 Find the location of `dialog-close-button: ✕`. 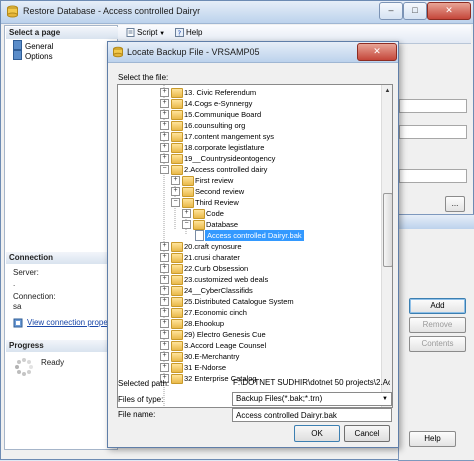

dialog-close-button: ✕ is located at coordinates (377, 52).